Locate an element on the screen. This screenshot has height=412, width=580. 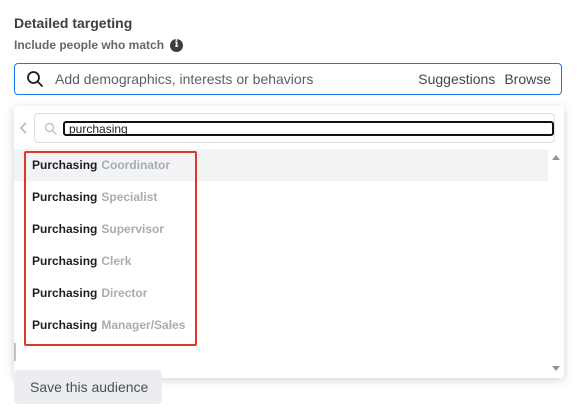
save-audience-button: Save this audience is located at coordinates (88, 387).